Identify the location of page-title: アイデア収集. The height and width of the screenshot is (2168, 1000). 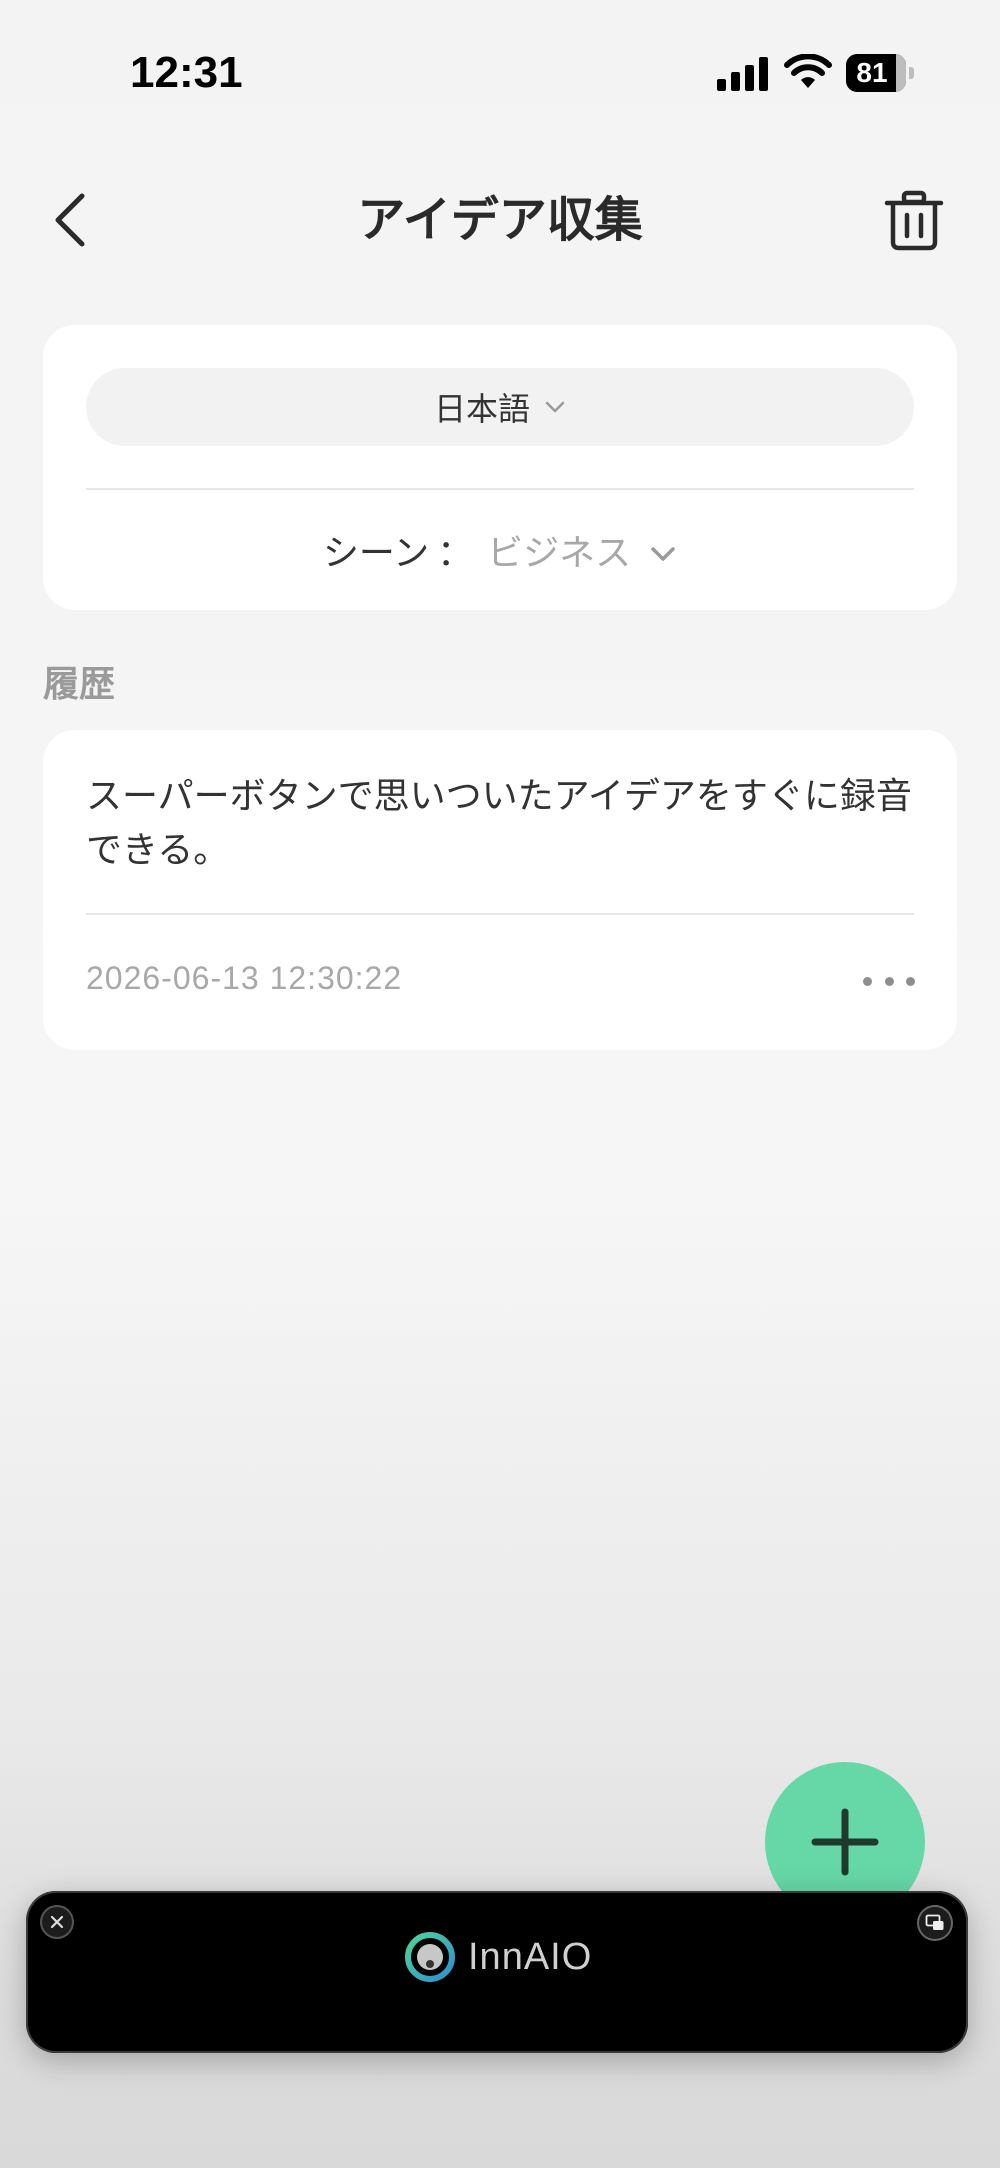
(500, 220).